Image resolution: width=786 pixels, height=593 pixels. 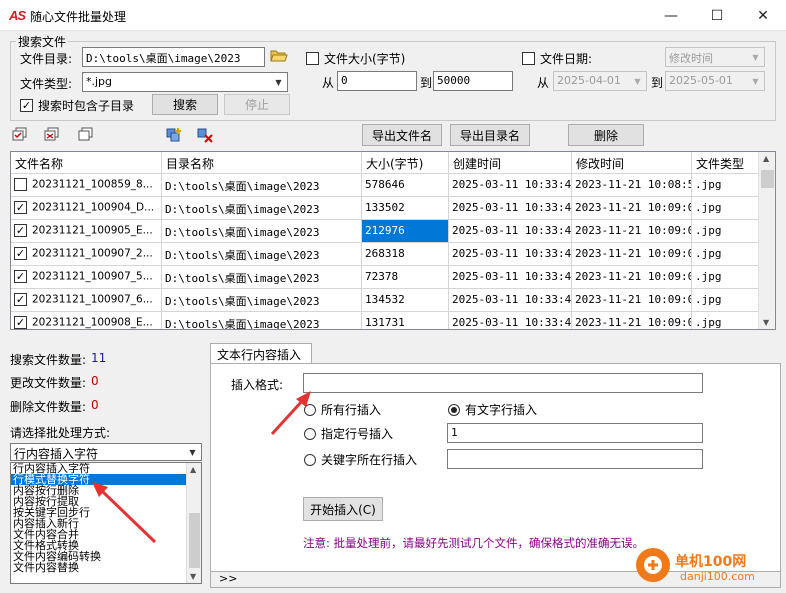 I want to click on table-cell-size: 72378, so click(x=405, y=277).